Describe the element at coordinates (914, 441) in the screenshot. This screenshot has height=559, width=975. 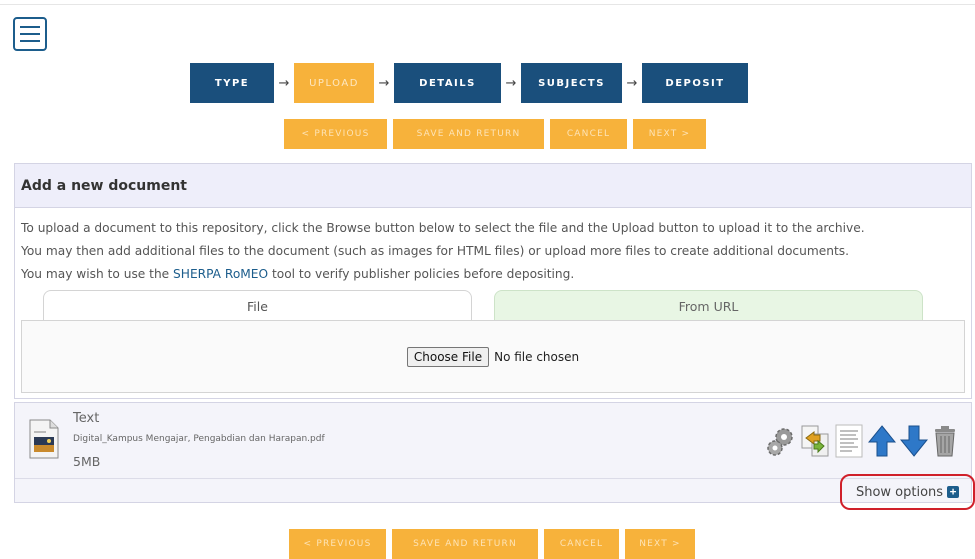
I see `arrow-down-icon` at that location.